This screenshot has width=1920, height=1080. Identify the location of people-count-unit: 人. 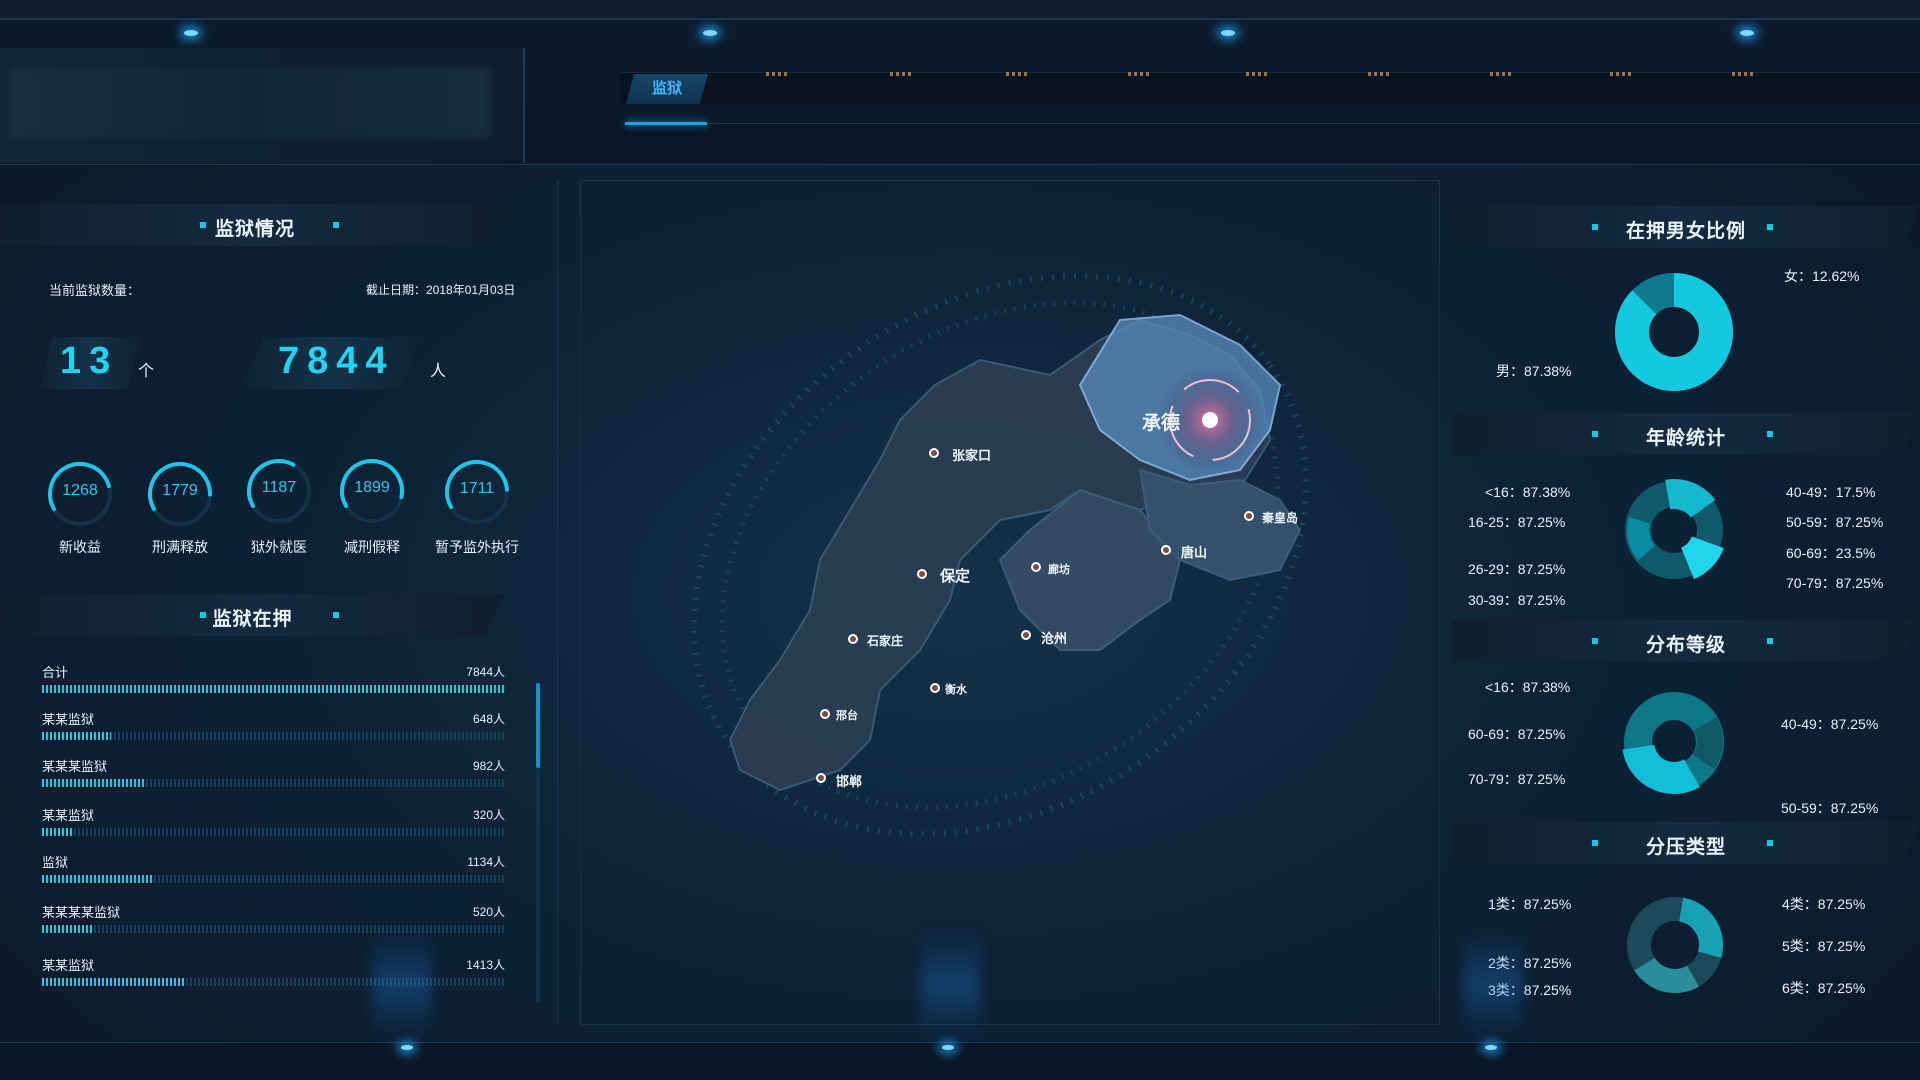
(438, 371).